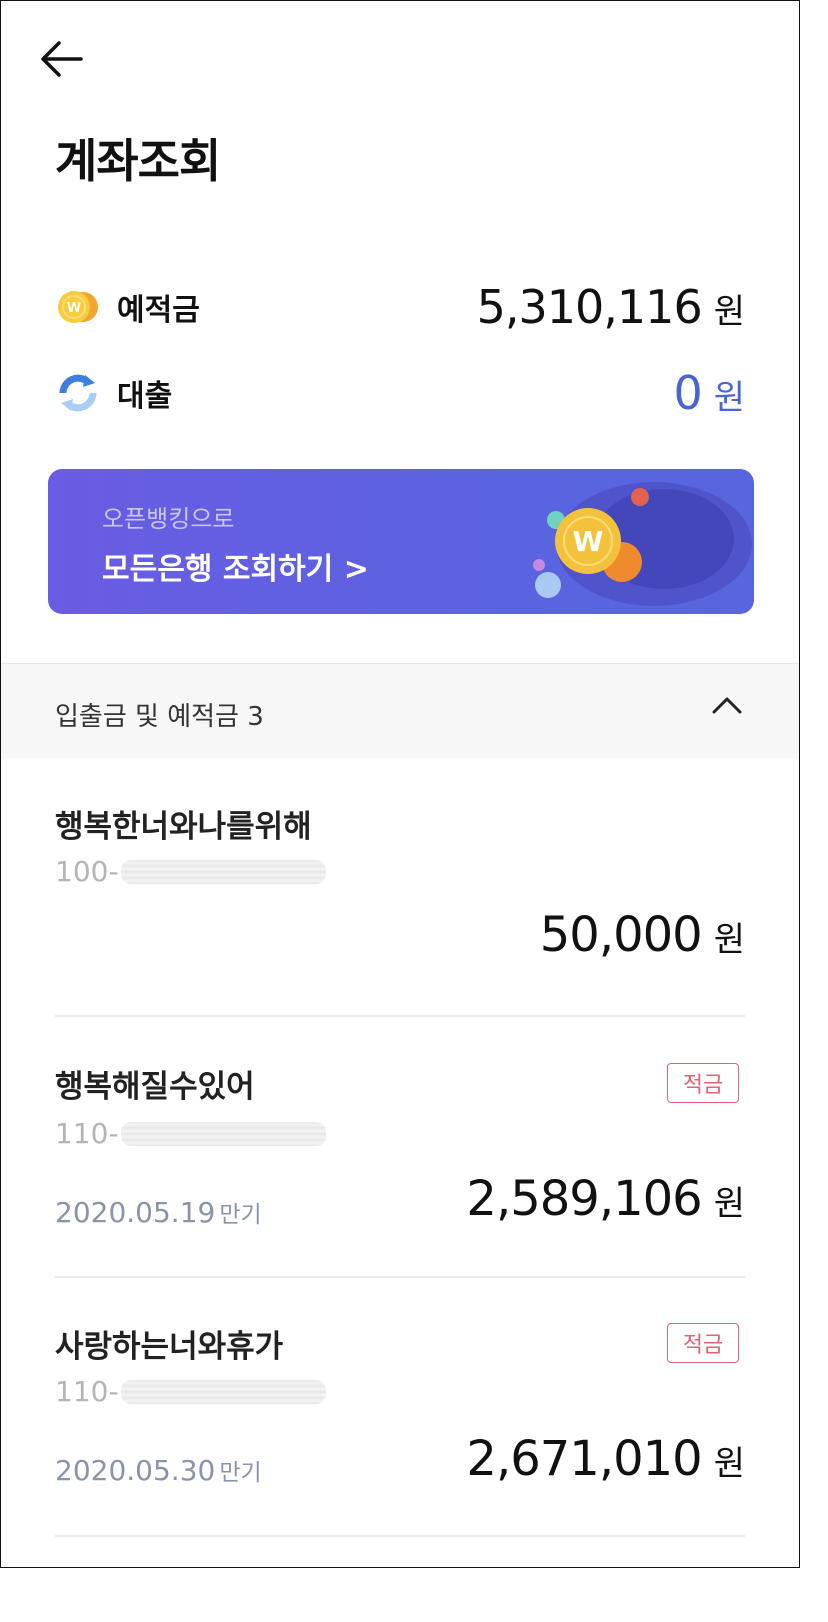  Describe the element at coordinates (400, 897) in the screenshot. I see `account-item: 행복한너와나를위해 100- 50,000 원` at that location.